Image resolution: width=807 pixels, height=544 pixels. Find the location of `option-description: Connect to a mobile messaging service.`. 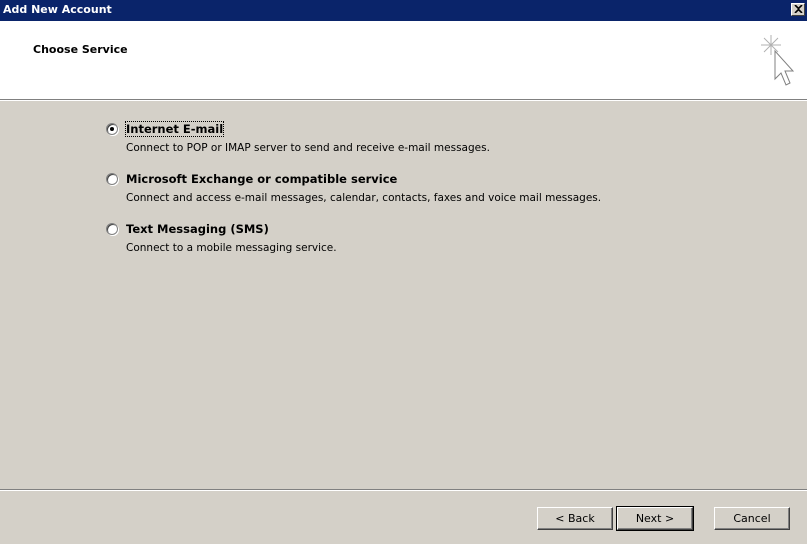

option-description: Connect to a mobile messaging service. is located at coordinates (231, 248).